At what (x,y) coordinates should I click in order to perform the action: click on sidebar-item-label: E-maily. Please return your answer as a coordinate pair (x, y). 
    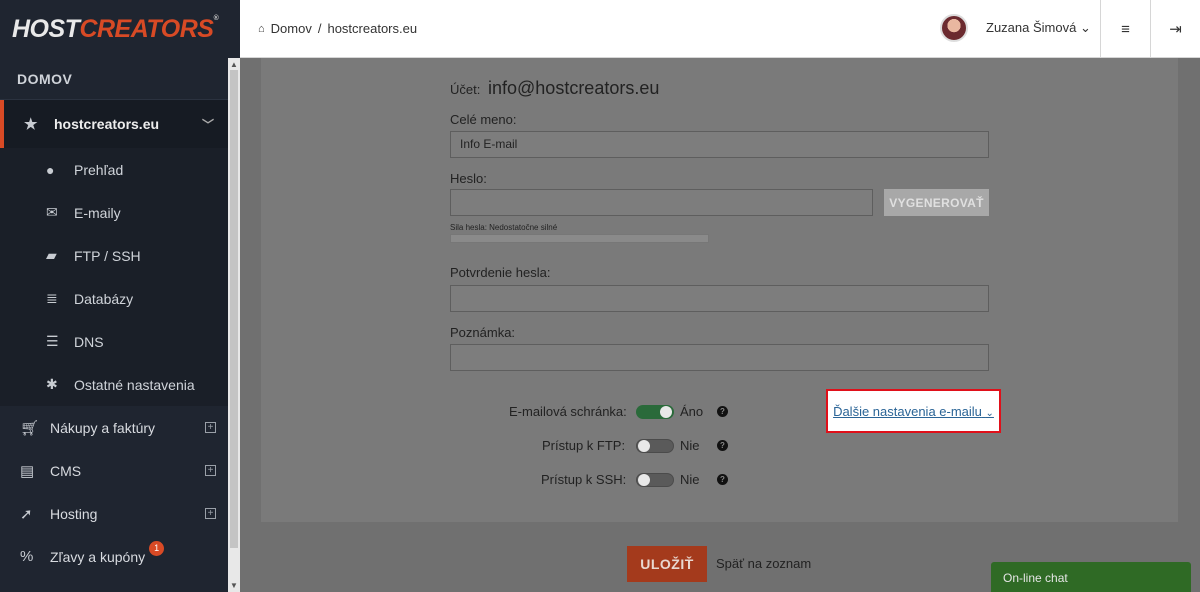
    Looking at the image, I should click on (97, 212).